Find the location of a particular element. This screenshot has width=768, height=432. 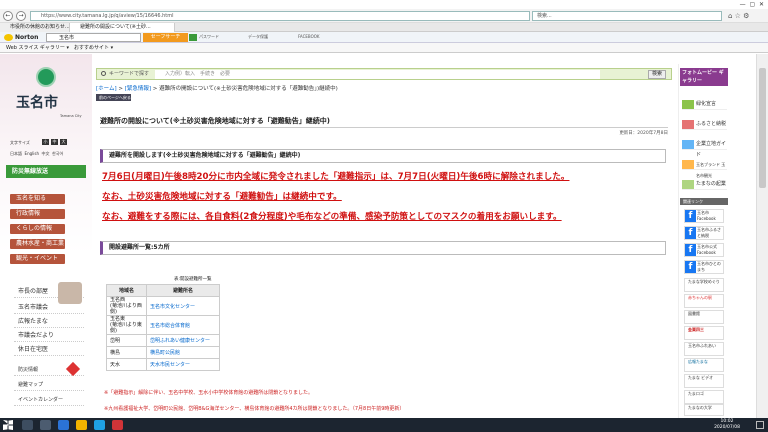

ie-icon is located at coordinates (99, 425).